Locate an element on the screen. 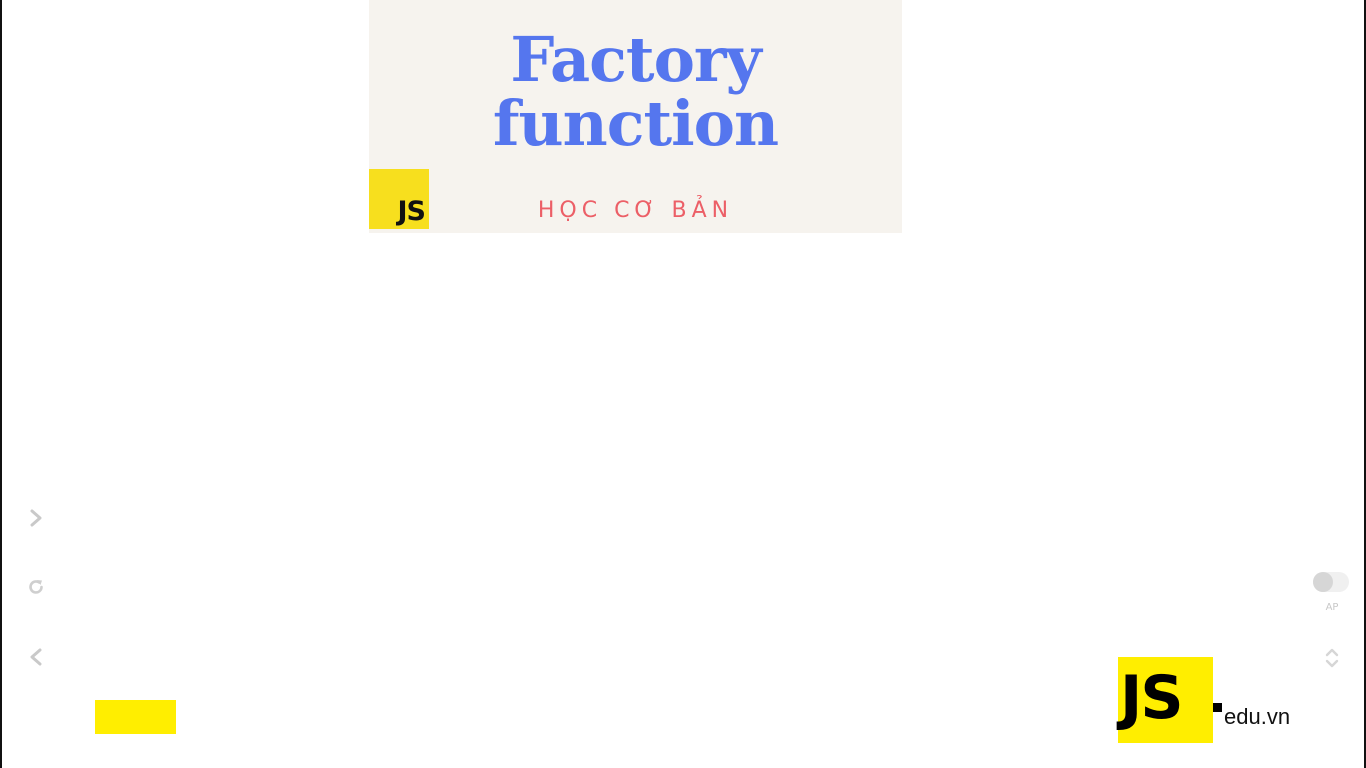  next-button is located at coordinates (36, 518).